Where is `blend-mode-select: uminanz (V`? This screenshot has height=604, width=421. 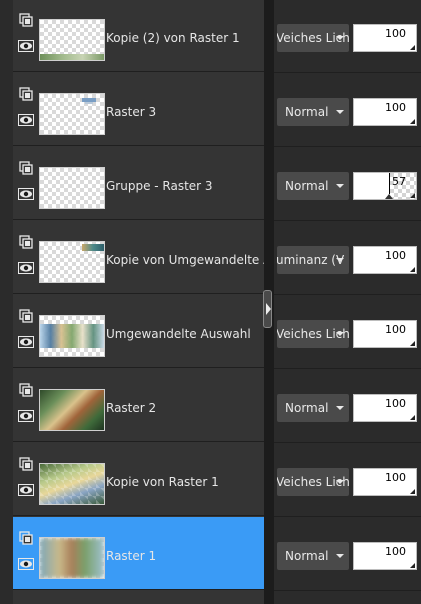
blend-mode-select: uminanz (V is located at coordinates (313, 260).